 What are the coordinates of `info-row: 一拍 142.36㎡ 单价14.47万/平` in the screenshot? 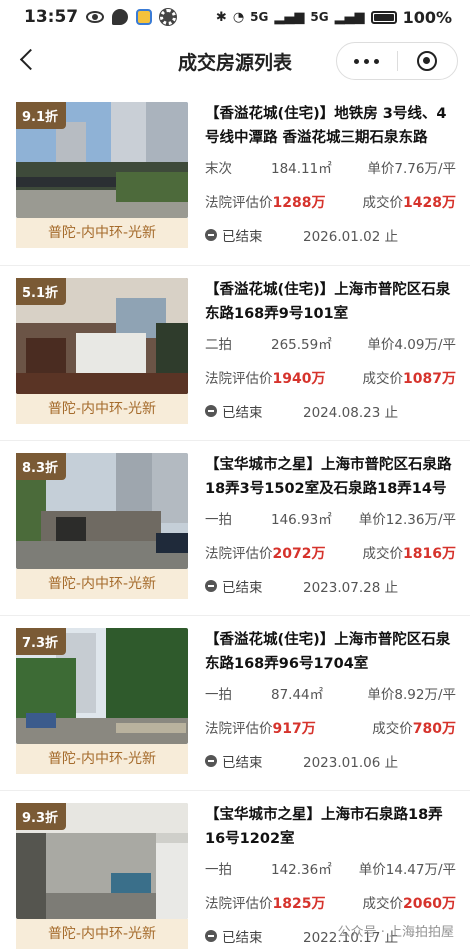 It's located at (330, 868).